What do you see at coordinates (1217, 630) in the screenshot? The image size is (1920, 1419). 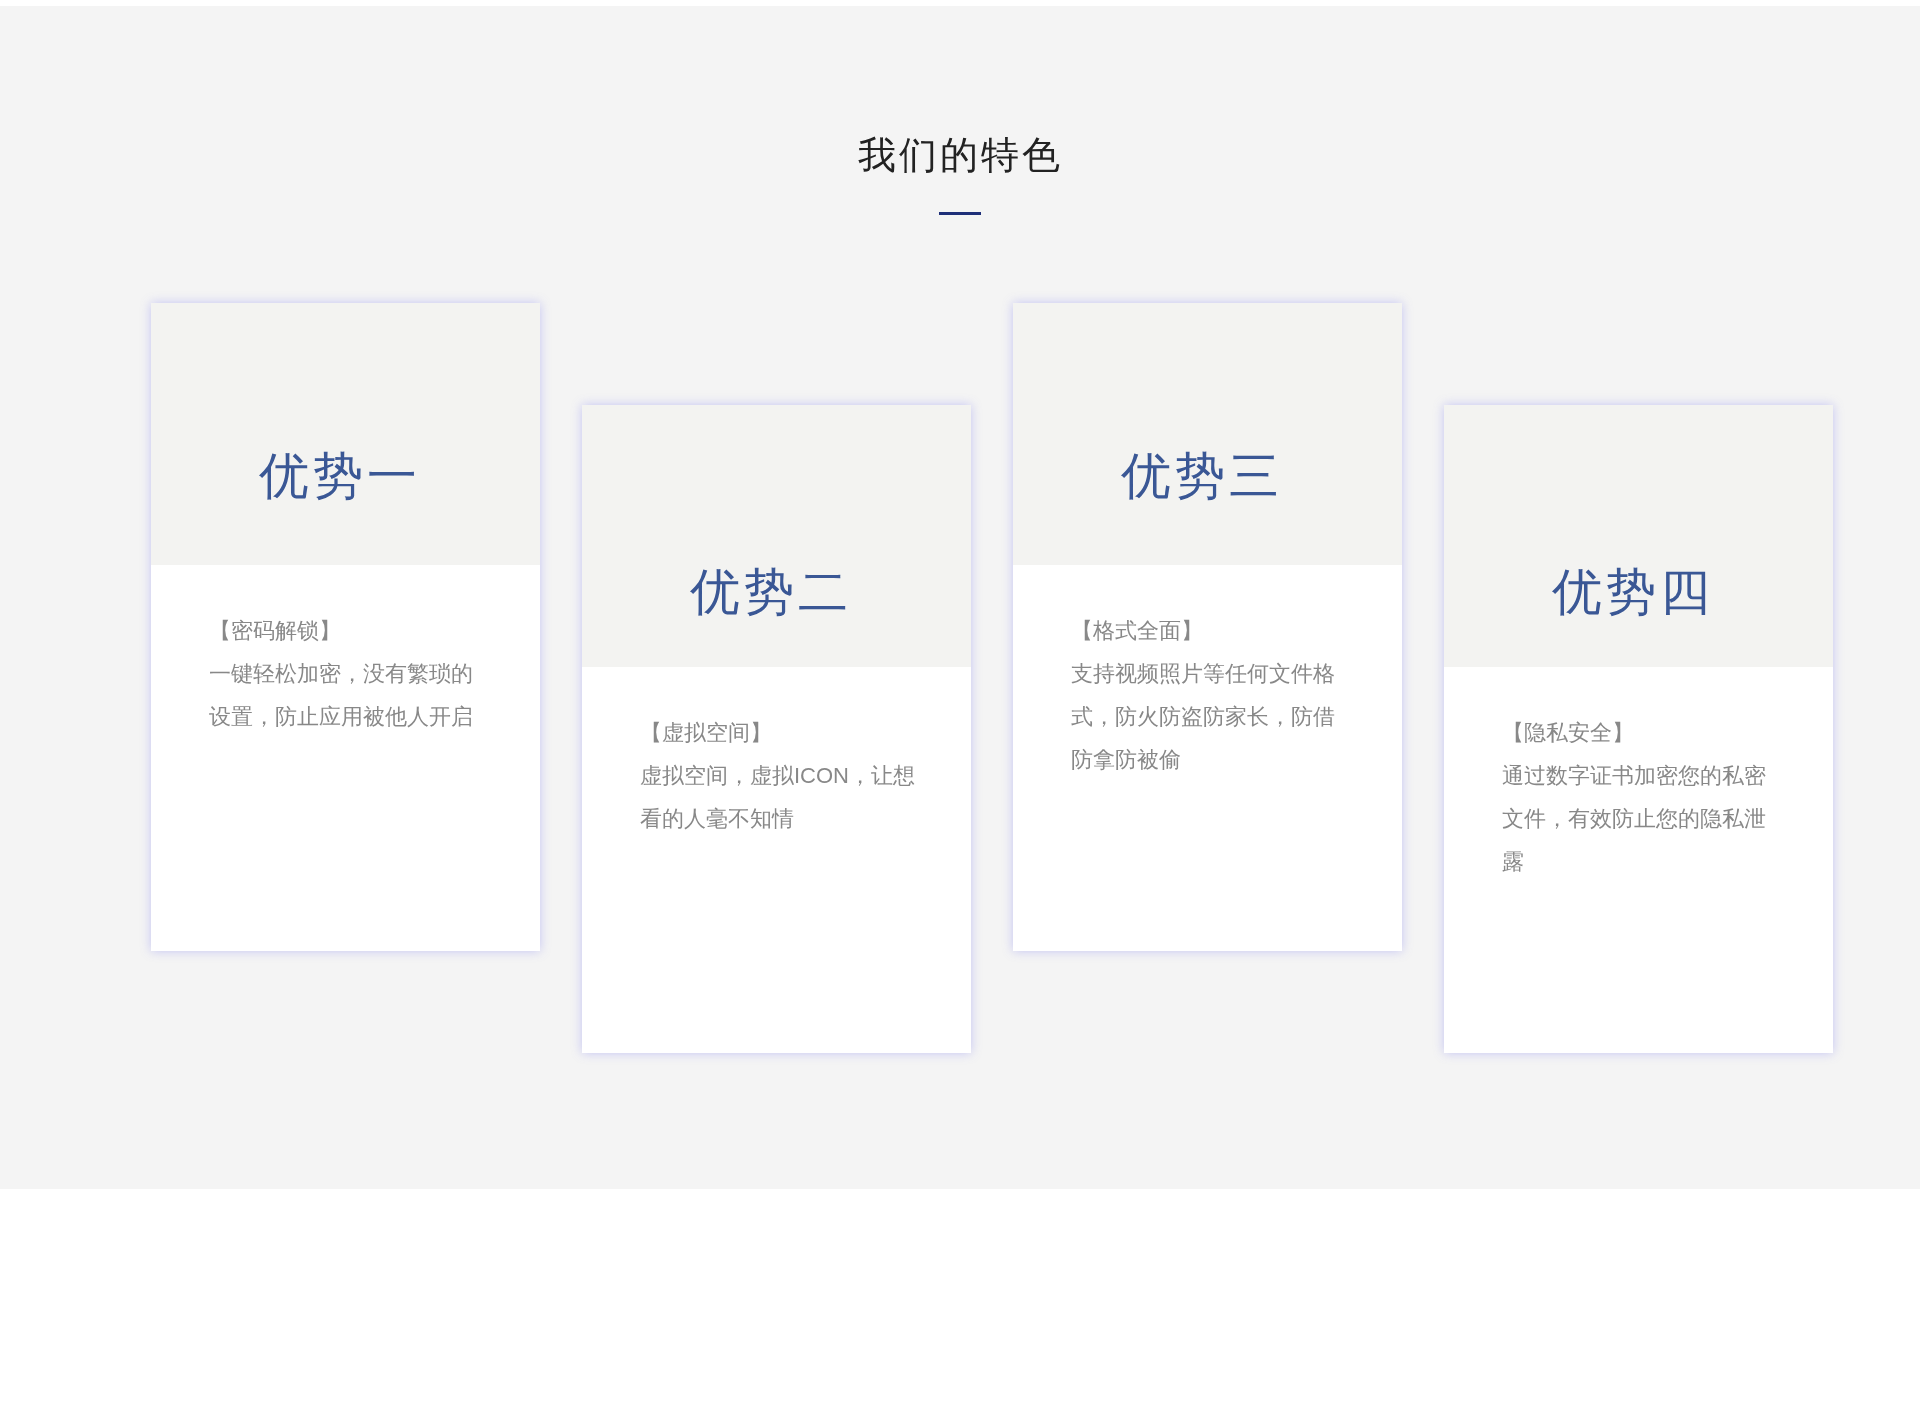 I see `card-tag: 【格式全面】` at bounding box center [1217, 630].